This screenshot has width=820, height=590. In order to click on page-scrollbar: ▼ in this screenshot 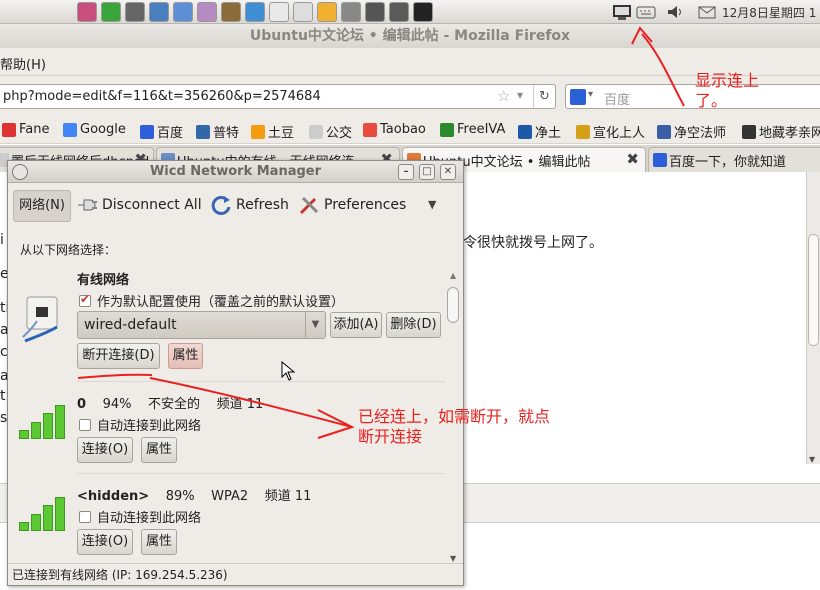, I will do `click(813, 318)`.